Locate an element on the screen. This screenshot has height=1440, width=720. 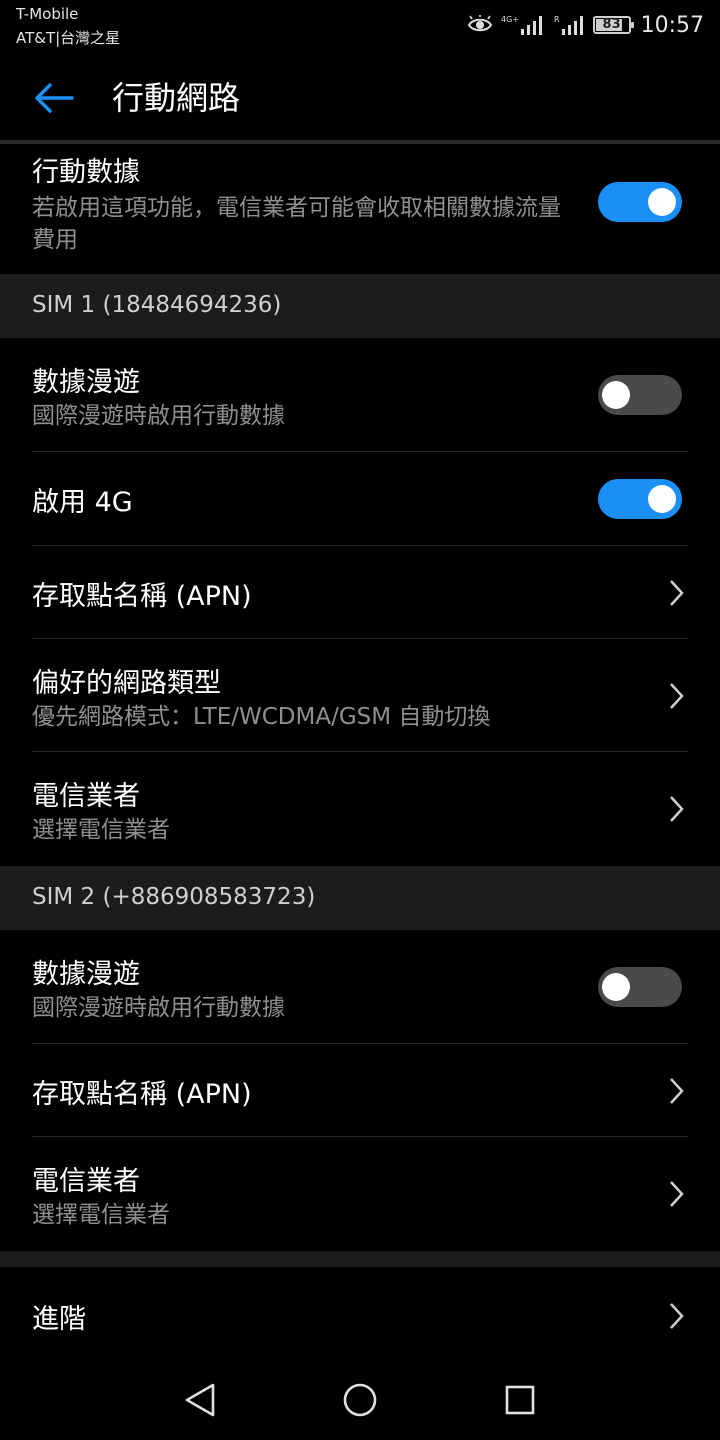
nav-recents-button is located at coordinates (520, 1400).